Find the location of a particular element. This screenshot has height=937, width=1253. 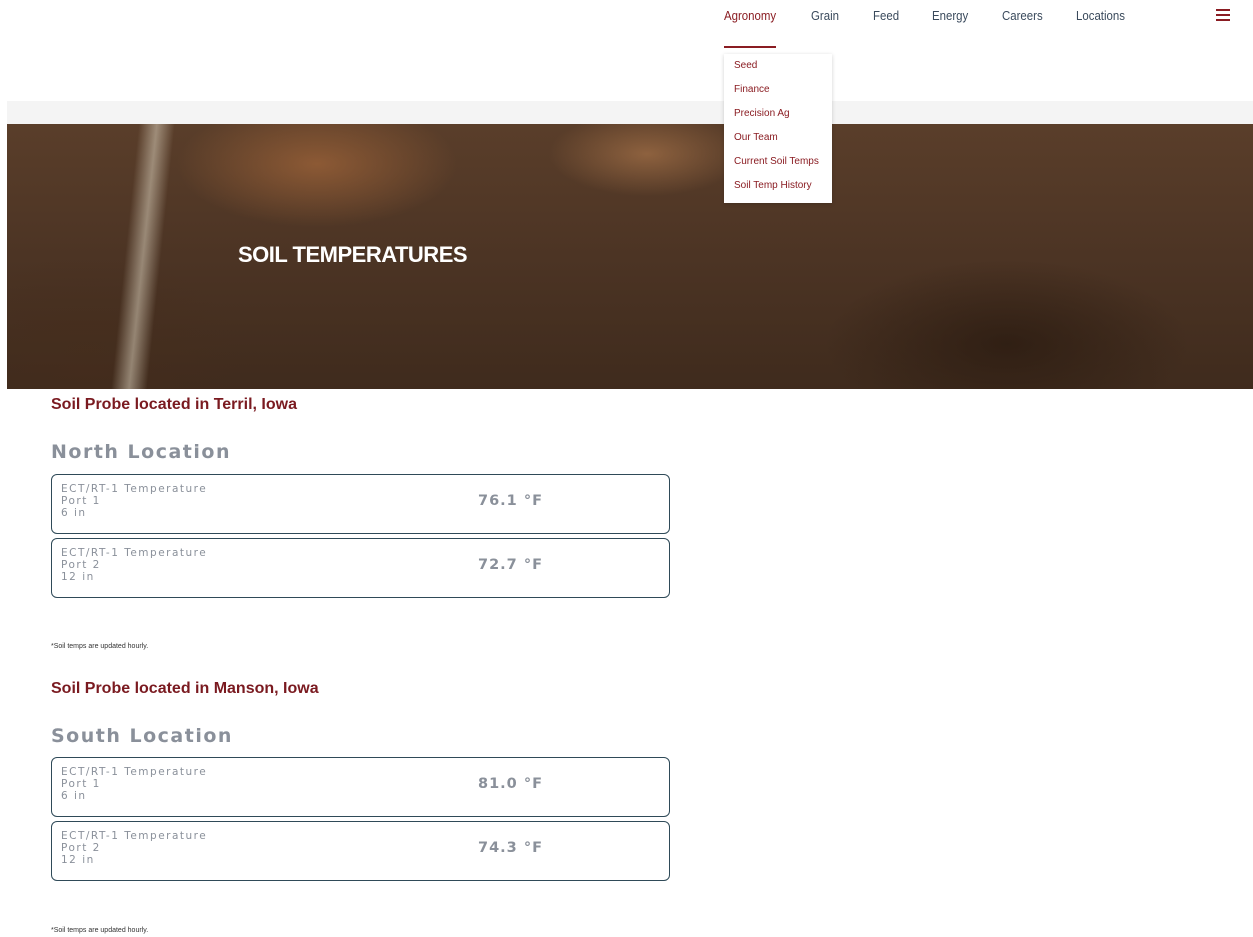

probe-title-manson: Soil Probe located in Manson, Iowa is located at coordinates (185, 688).